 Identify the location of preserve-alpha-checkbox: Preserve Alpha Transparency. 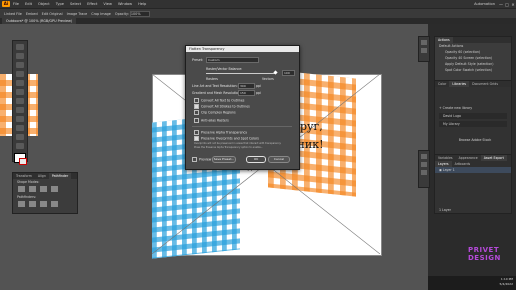
(220, 132).